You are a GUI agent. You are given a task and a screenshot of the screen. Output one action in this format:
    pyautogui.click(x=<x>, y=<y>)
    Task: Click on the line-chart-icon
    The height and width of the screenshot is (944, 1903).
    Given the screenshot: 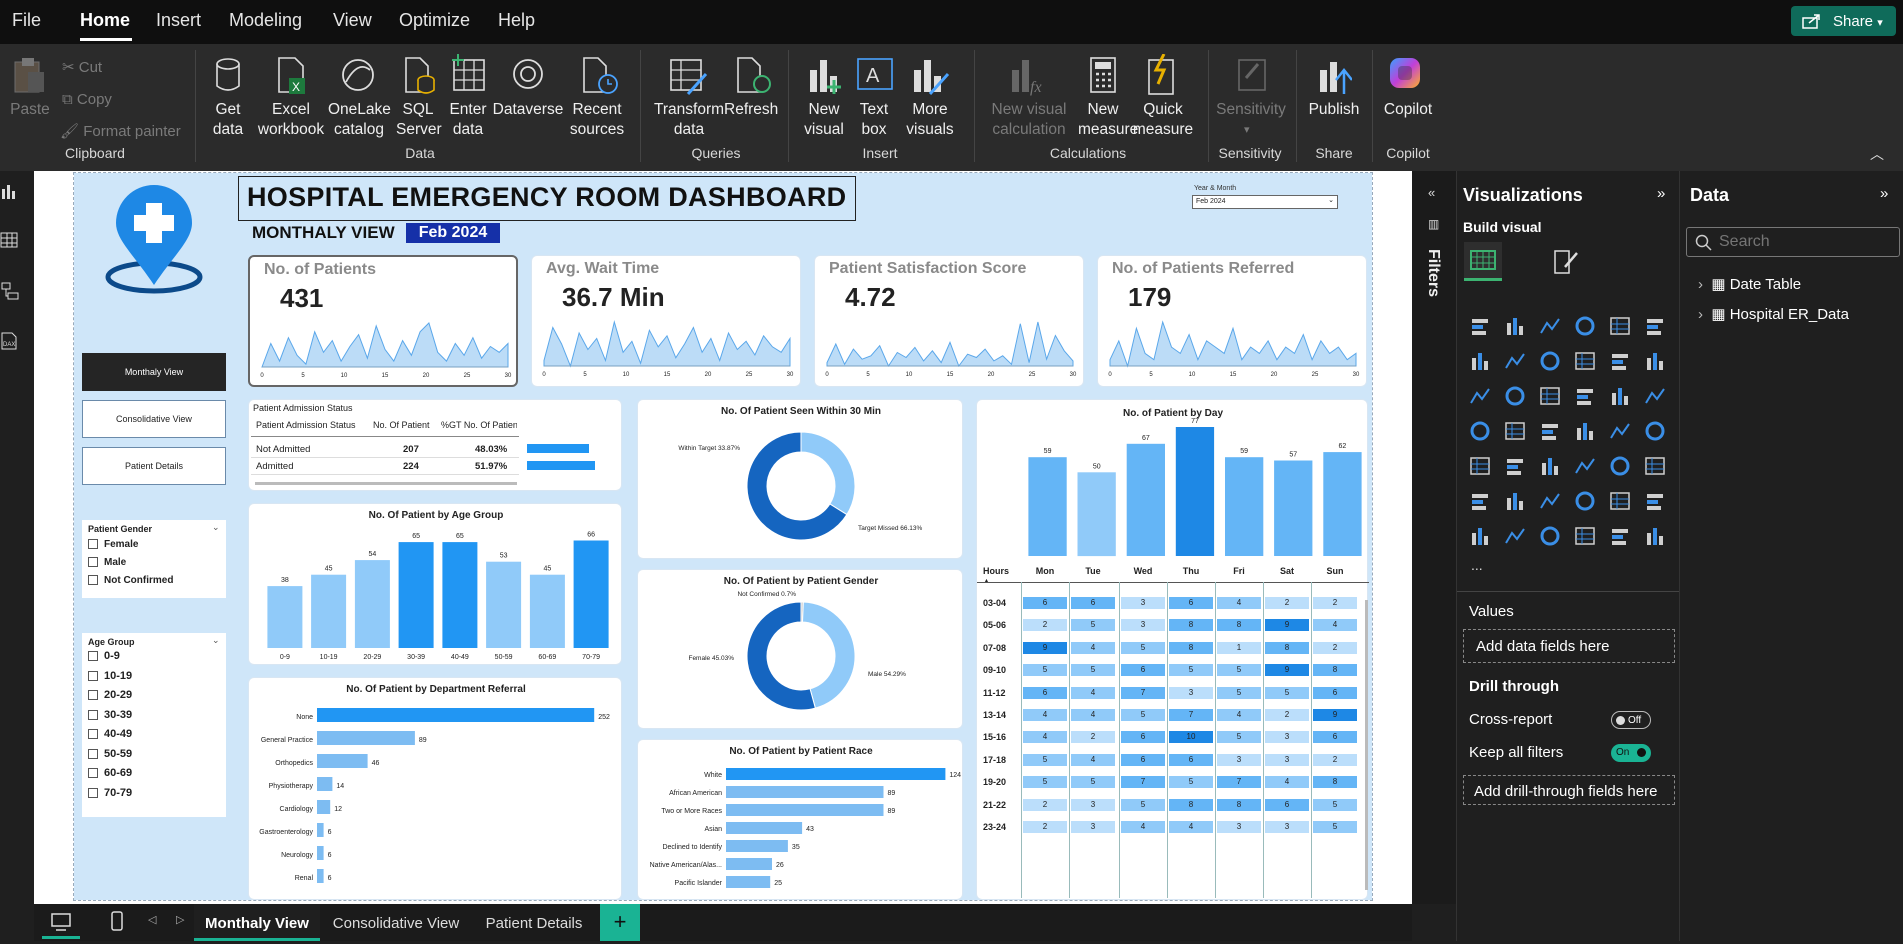 What is the action you would take?
    pyautogui.click(x=1480, y=361)
    